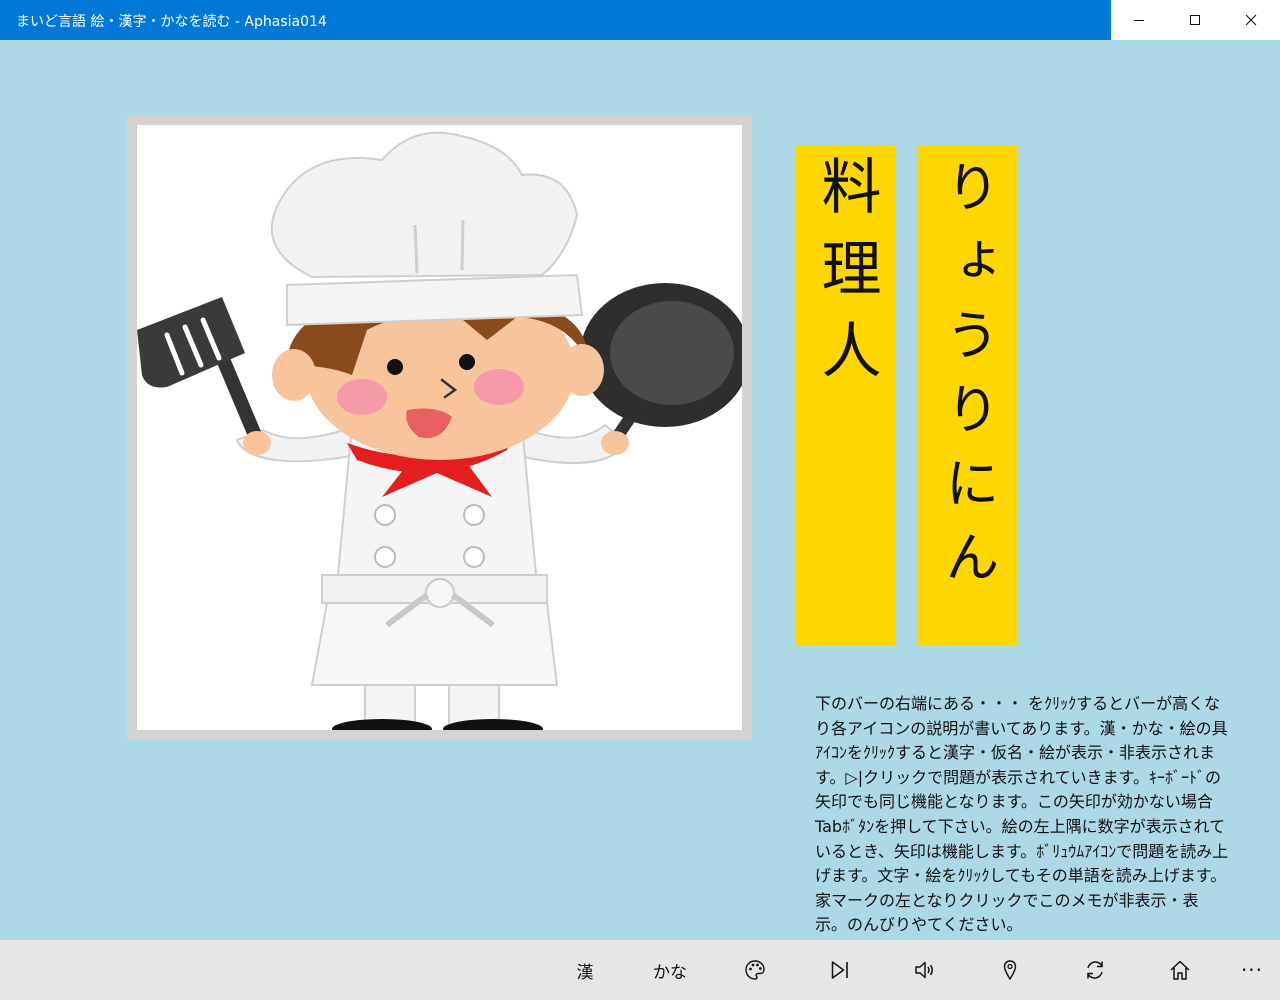 This screenshot has height=1000, width=1280. What do you see at coordinates (846, 278) in the screenshot?
I see `kanji-word-text: 料理人` at bounding box center [846, 278].